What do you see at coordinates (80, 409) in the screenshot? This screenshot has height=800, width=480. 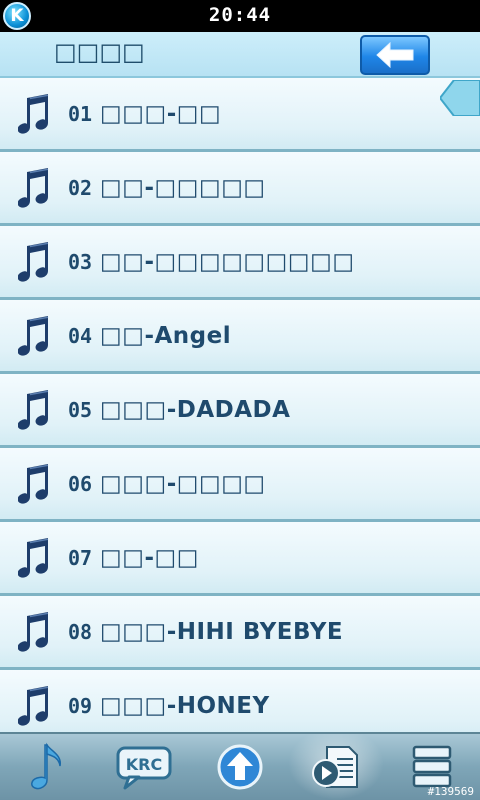 I see `song-number: 05` at bounding box center [80, 409].